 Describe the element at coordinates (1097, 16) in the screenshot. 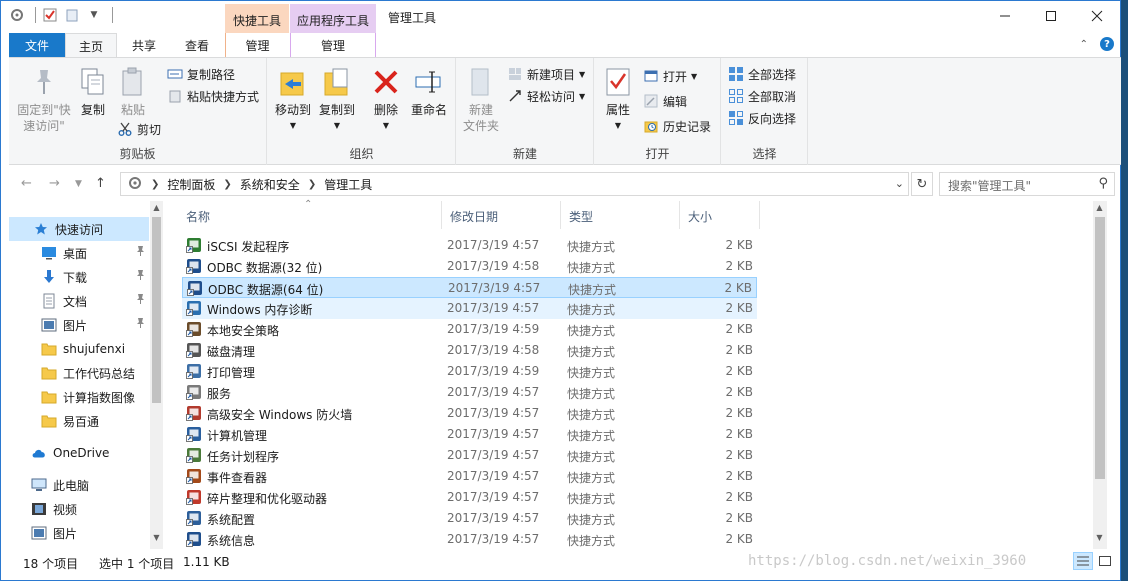

I see `close-icon` at that location.